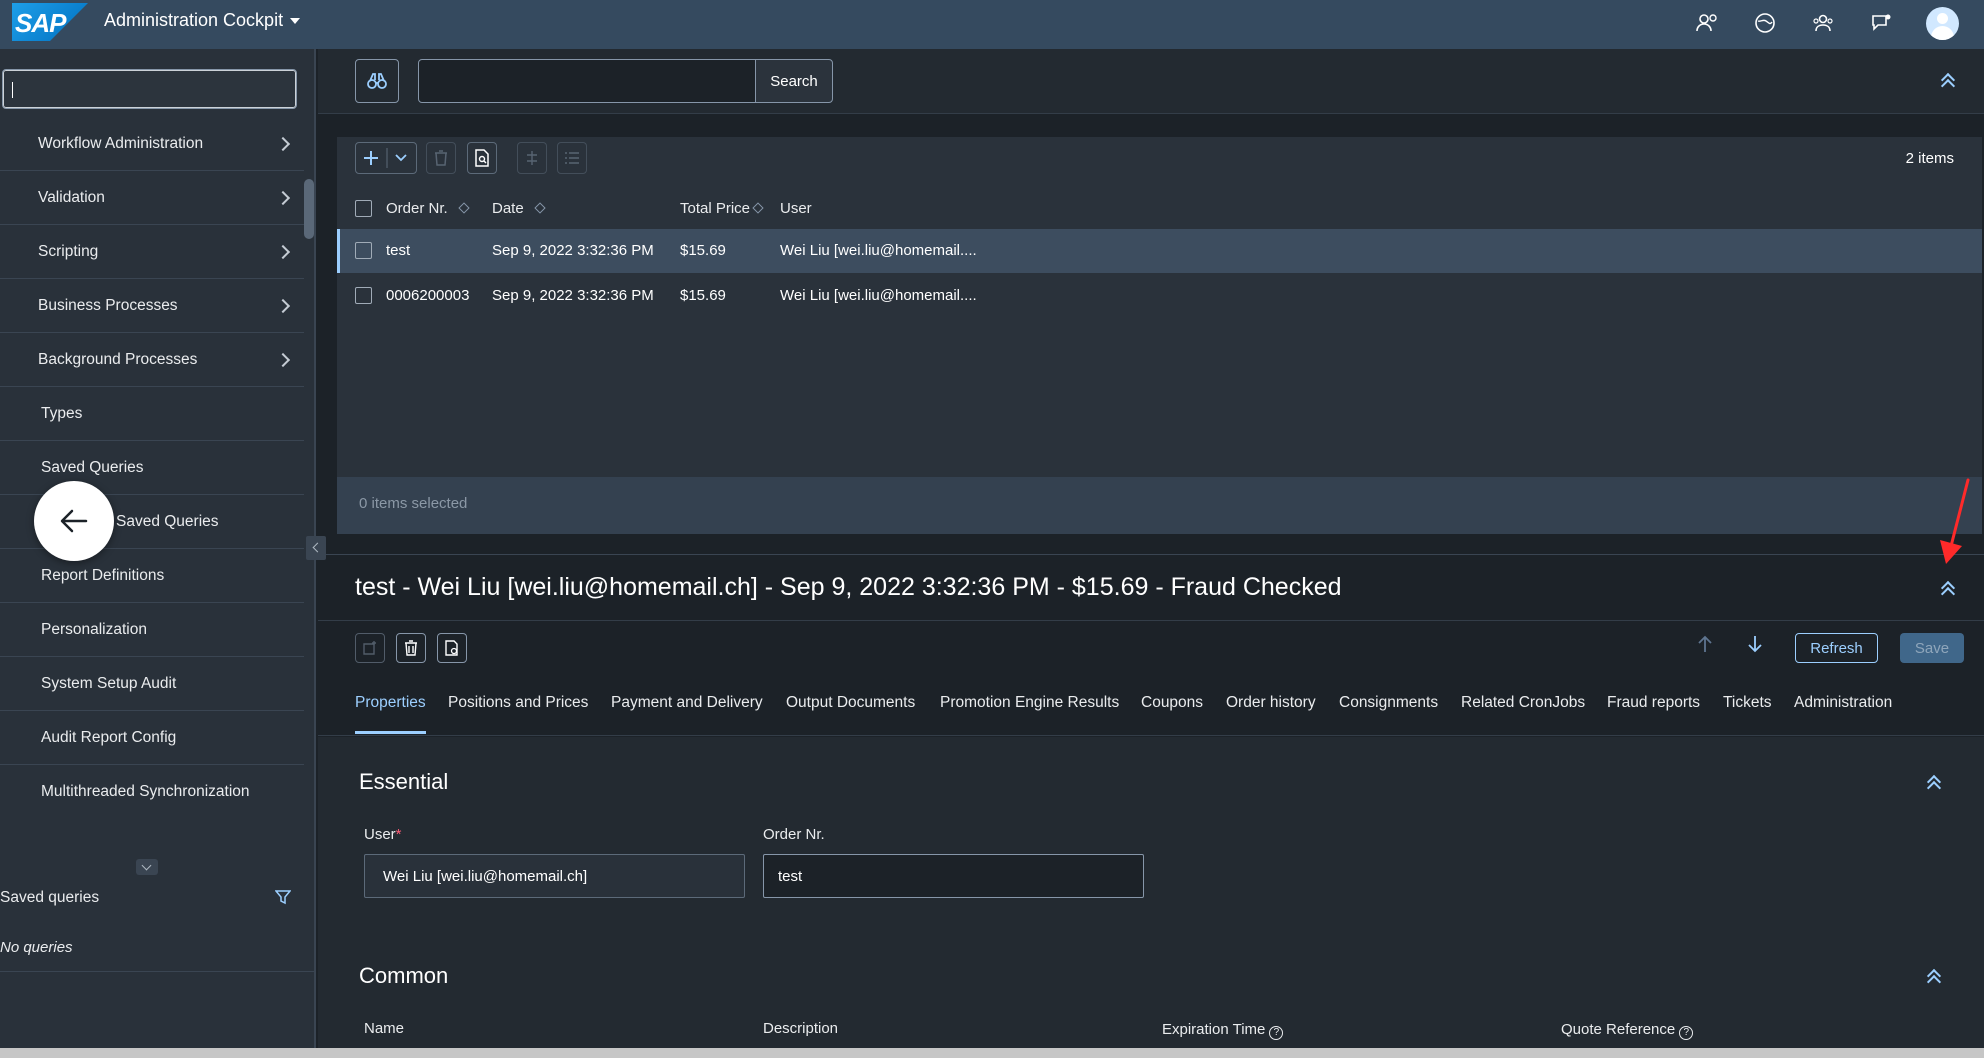 Image resolution: width=1984 pixels, height=1058 pixels. I want to click on tab-tickets: Tickets, so click(1747, 703).